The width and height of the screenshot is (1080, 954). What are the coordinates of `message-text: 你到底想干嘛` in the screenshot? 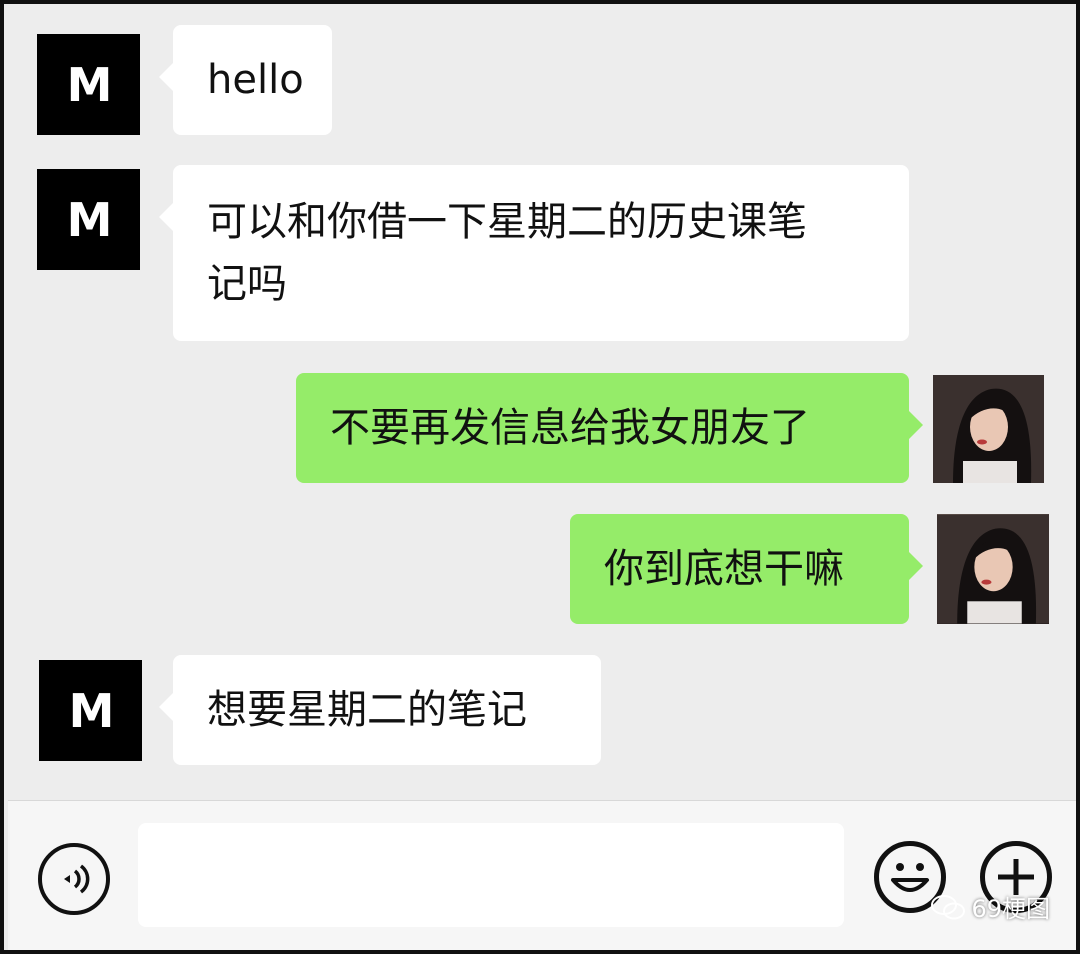 It's located at (724, 569).